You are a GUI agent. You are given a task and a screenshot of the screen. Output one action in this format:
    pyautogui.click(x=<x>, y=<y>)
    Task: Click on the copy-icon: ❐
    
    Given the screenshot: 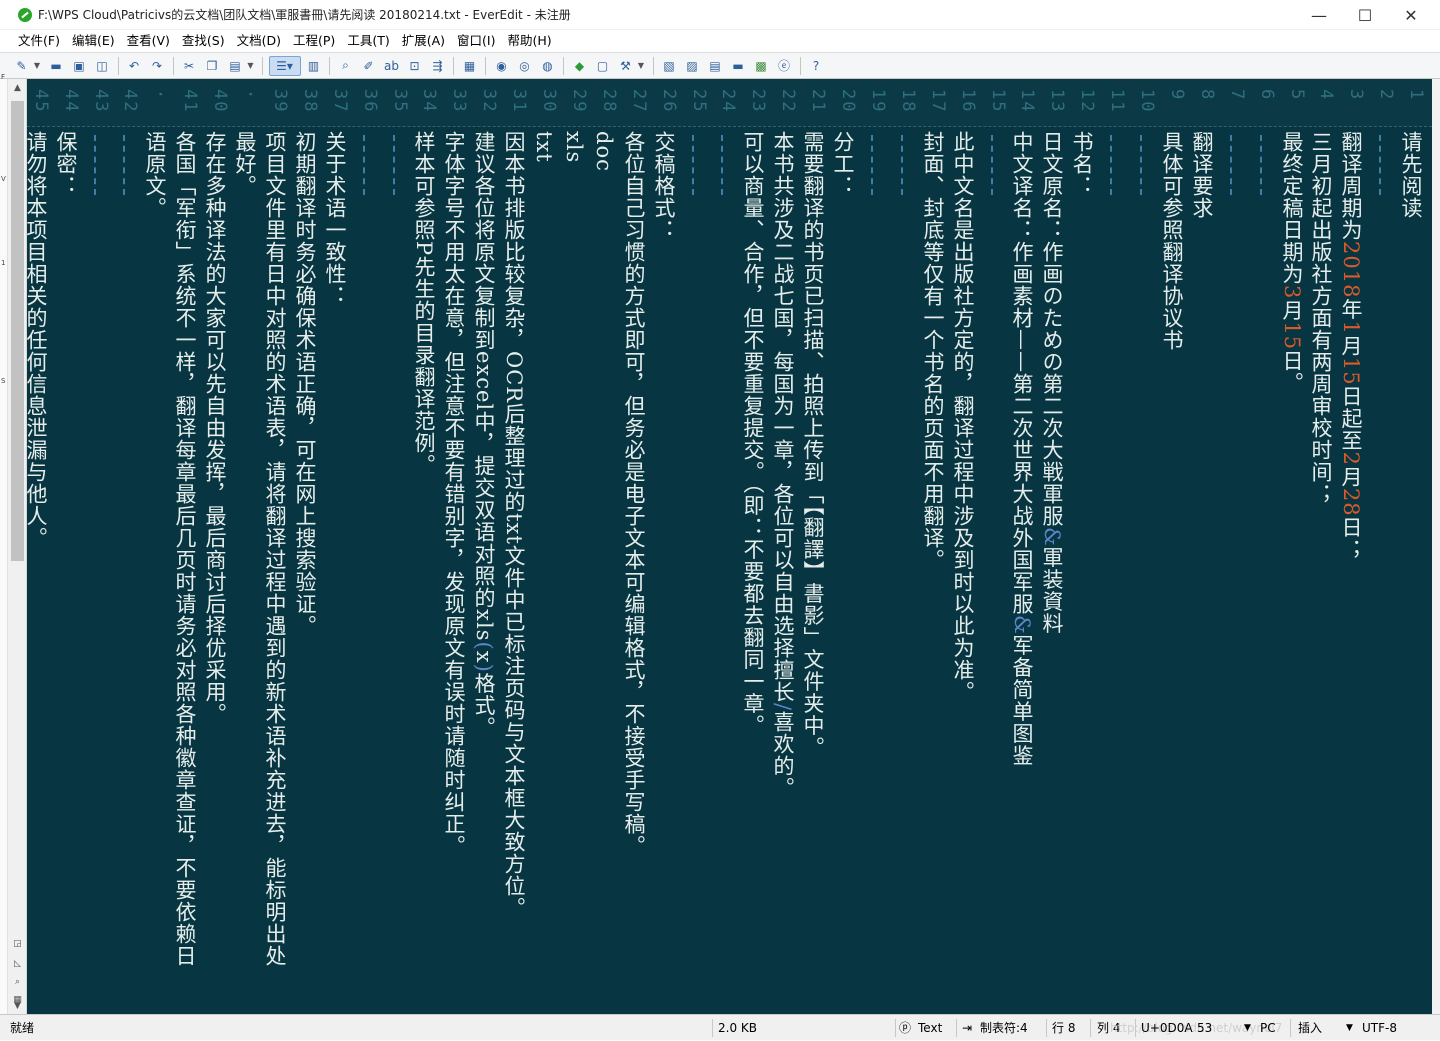 What is the action you would take?
    pyautogui.click(x=212, y=66)
    